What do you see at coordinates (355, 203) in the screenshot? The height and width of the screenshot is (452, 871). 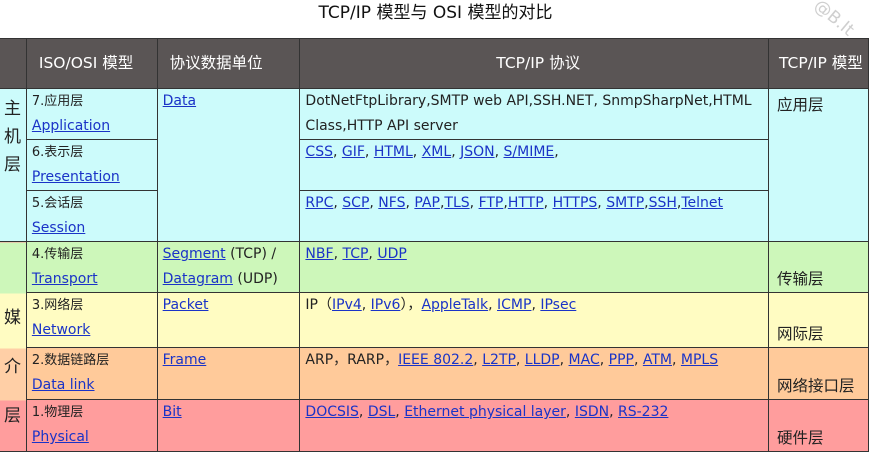 I see `protocol-link: SCP` at bounding box center [355, 203].